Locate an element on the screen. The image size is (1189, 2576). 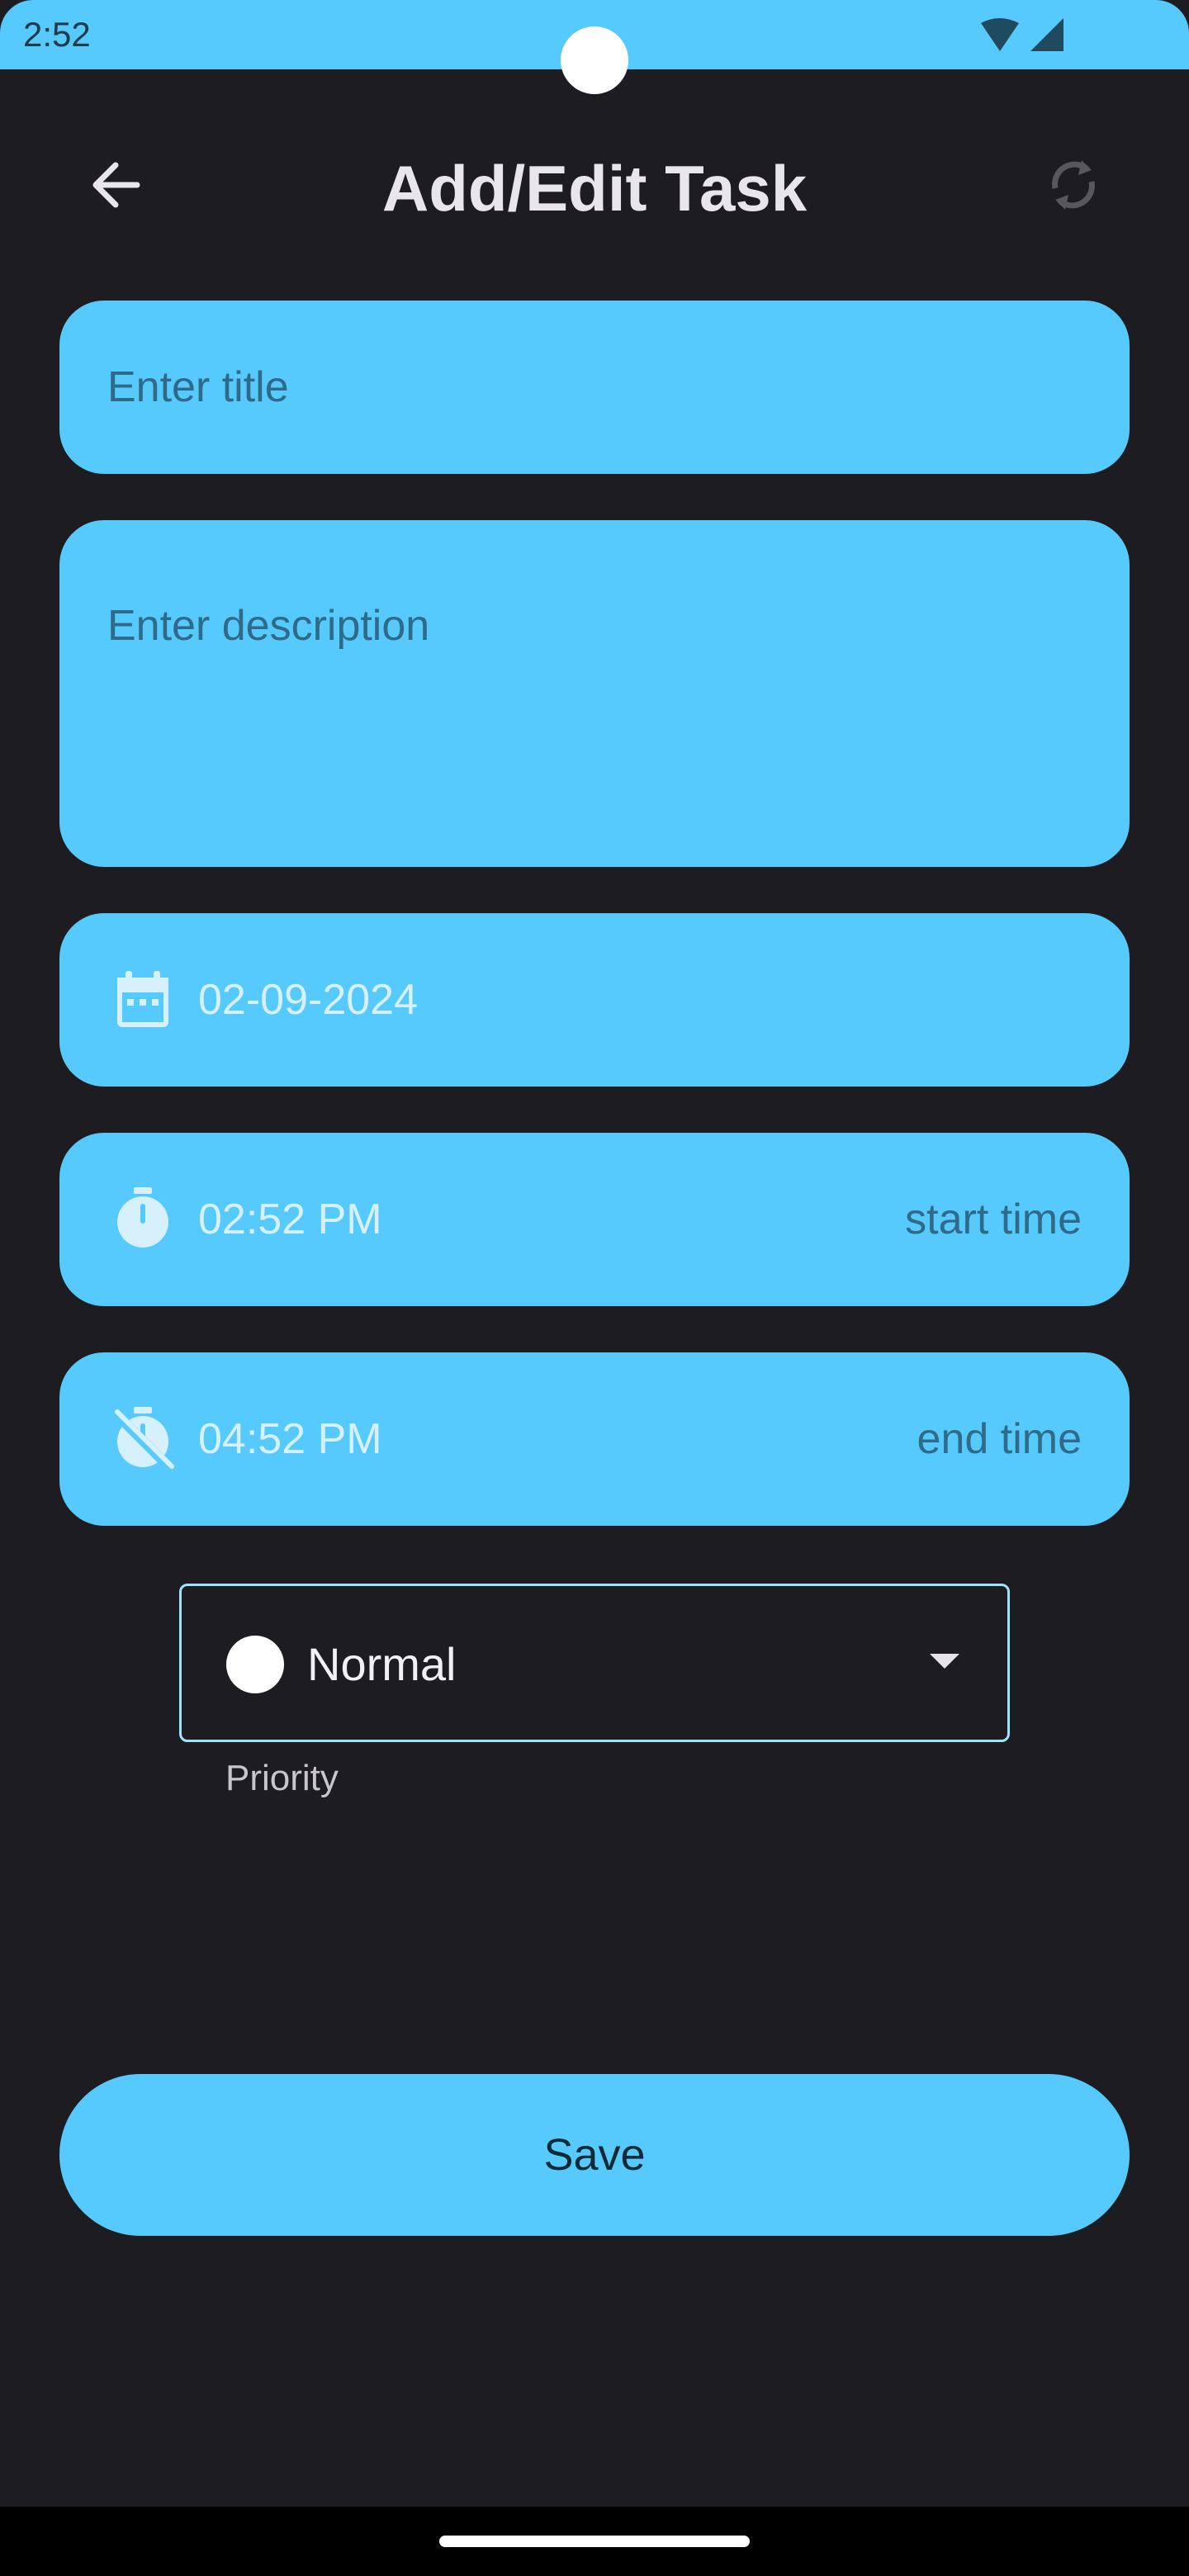
start-time-value: 02:52 PM is located at coordinates (290, 1219).